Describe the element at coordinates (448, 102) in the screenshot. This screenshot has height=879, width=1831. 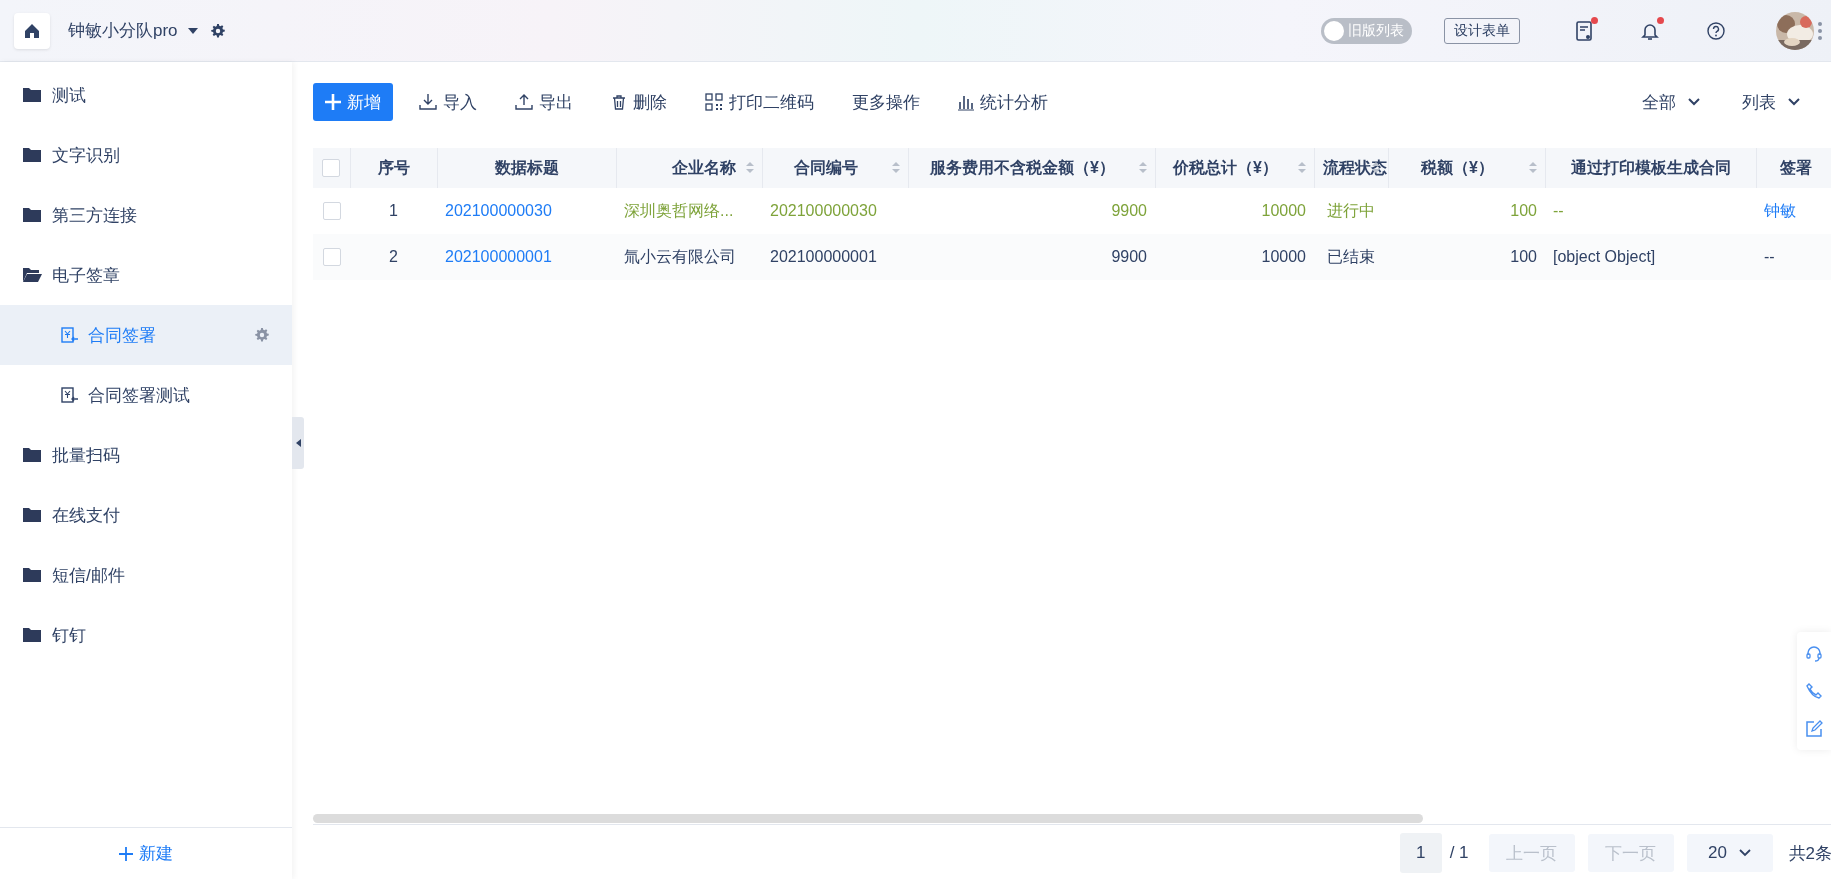
I see `toolbar-button: 导入` at that location.